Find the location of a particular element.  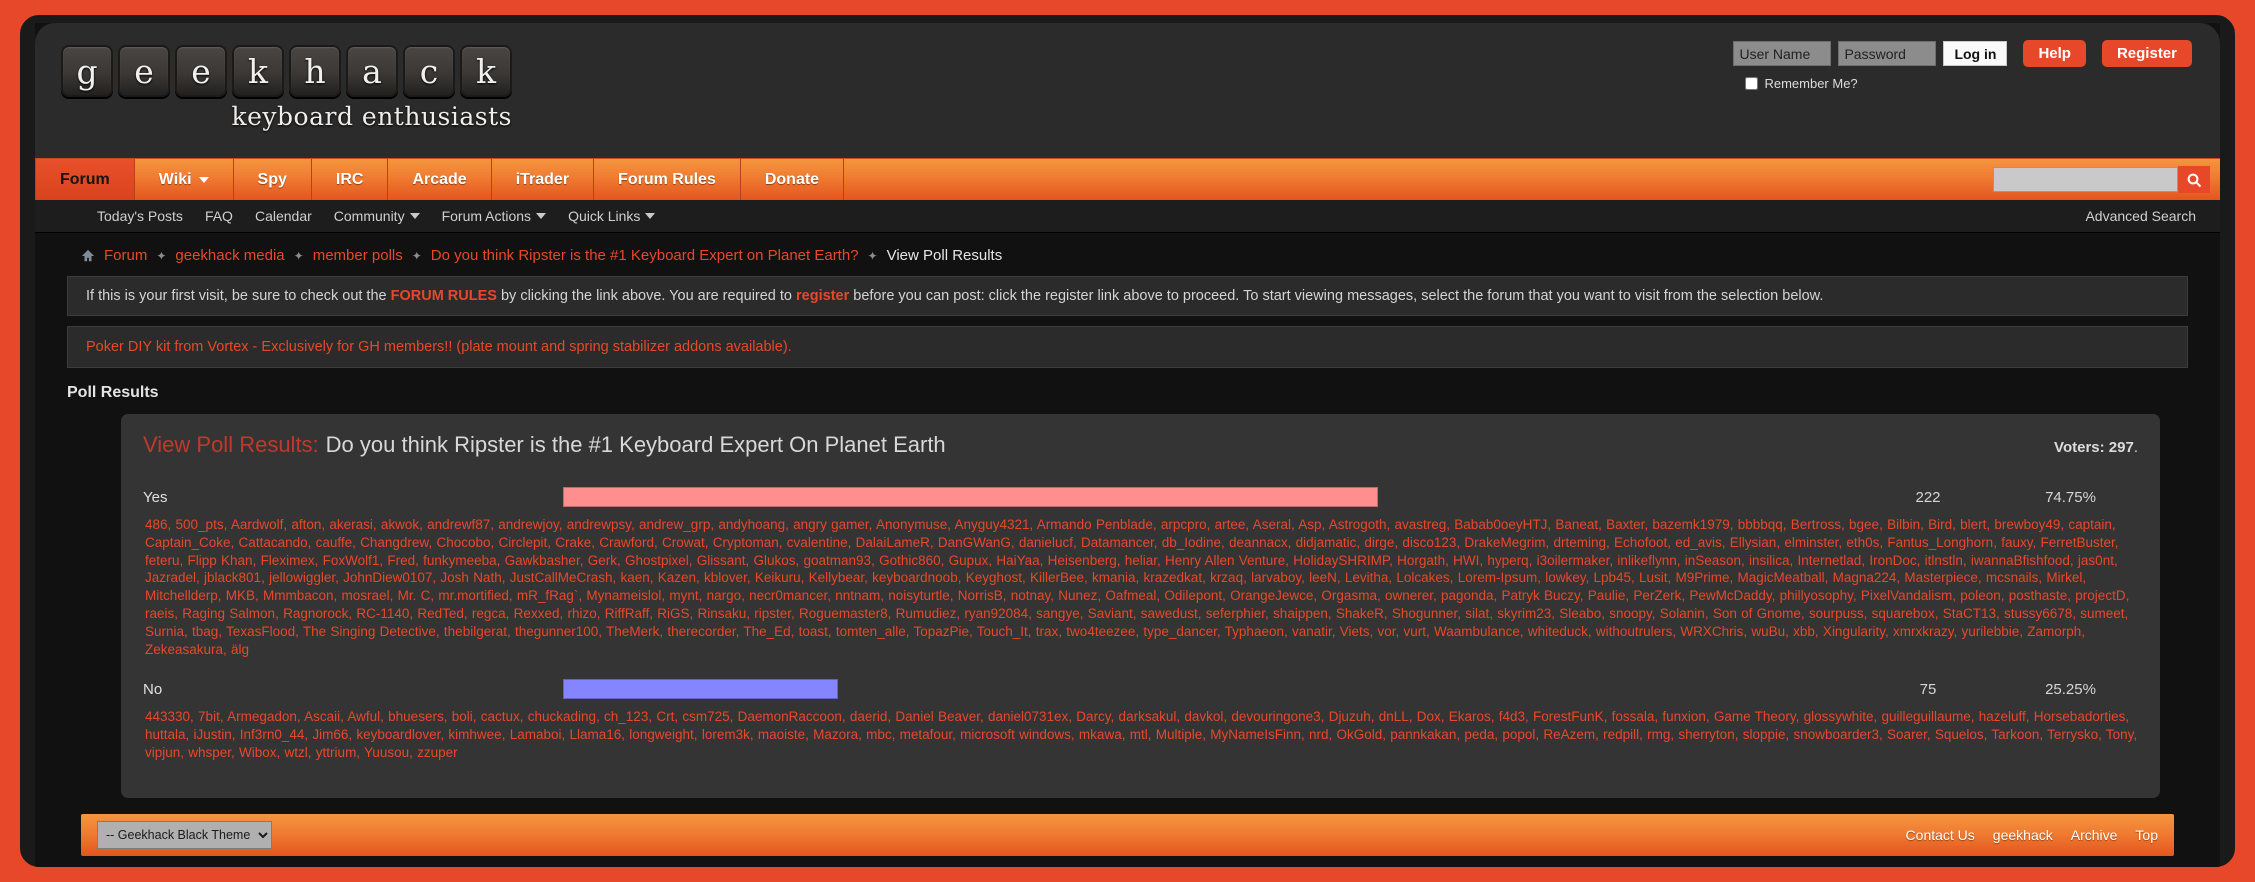

nav-item-spy: Spy is located at coordinates (273, 179).